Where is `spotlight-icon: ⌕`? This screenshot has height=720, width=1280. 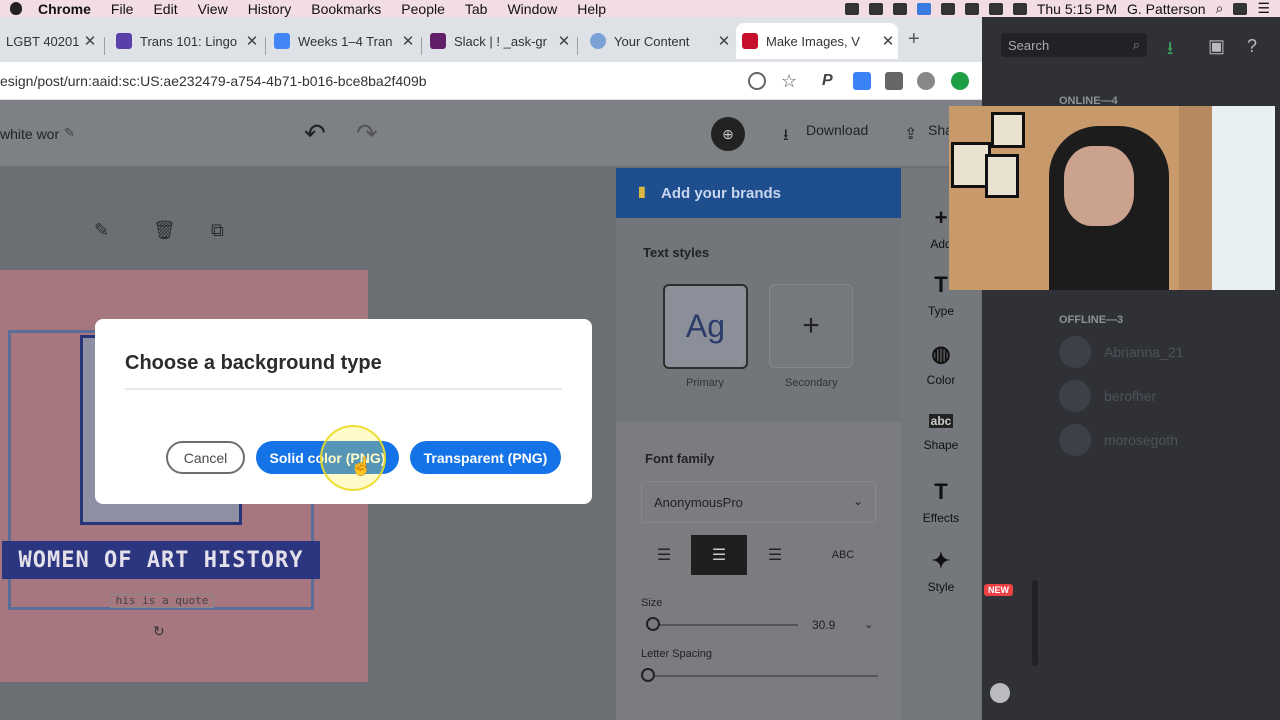
spotlight-icon: ⌕ is located at coordinates (1220, 8).